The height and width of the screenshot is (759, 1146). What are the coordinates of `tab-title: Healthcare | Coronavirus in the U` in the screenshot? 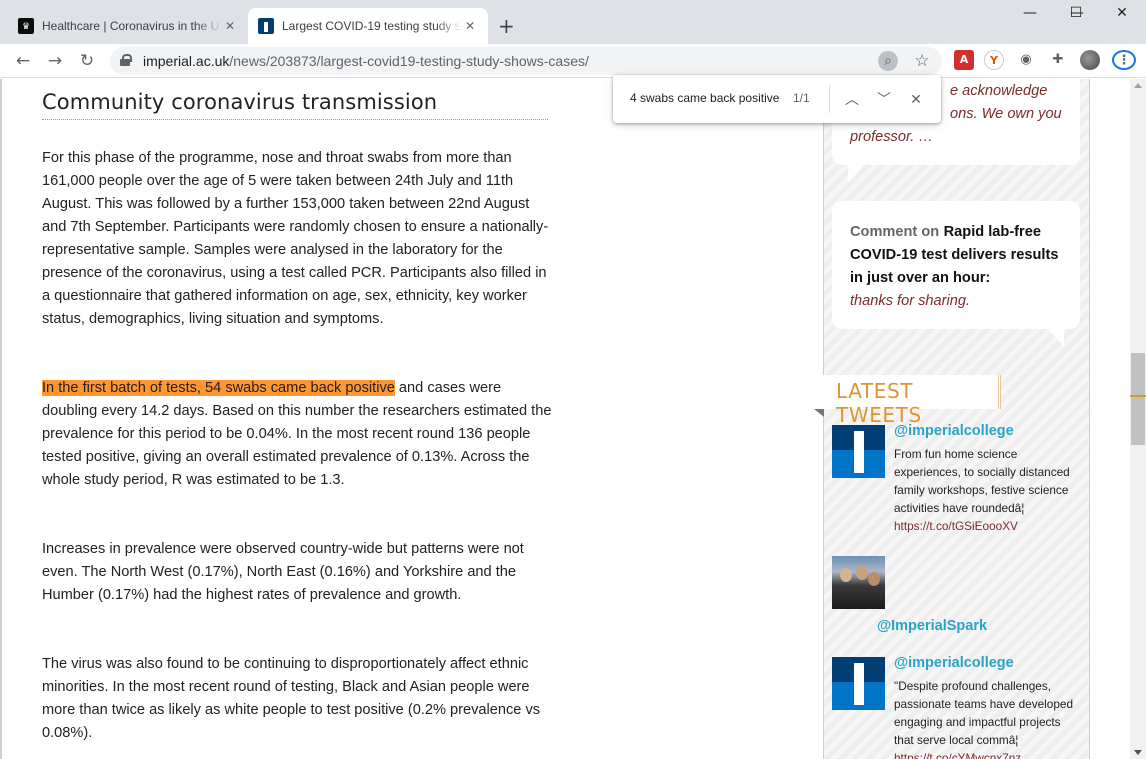 It's located at (131, 26).